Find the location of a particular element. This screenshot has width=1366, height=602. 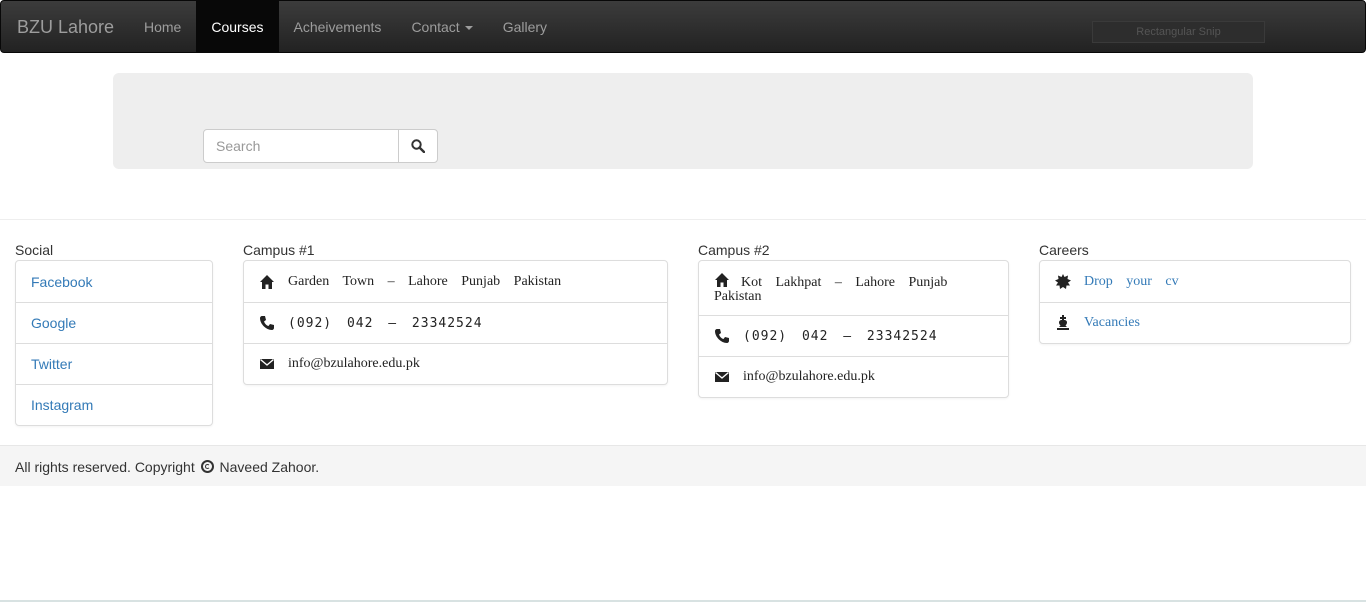

nav-item-home: Home is located at coordinates (162, 27).